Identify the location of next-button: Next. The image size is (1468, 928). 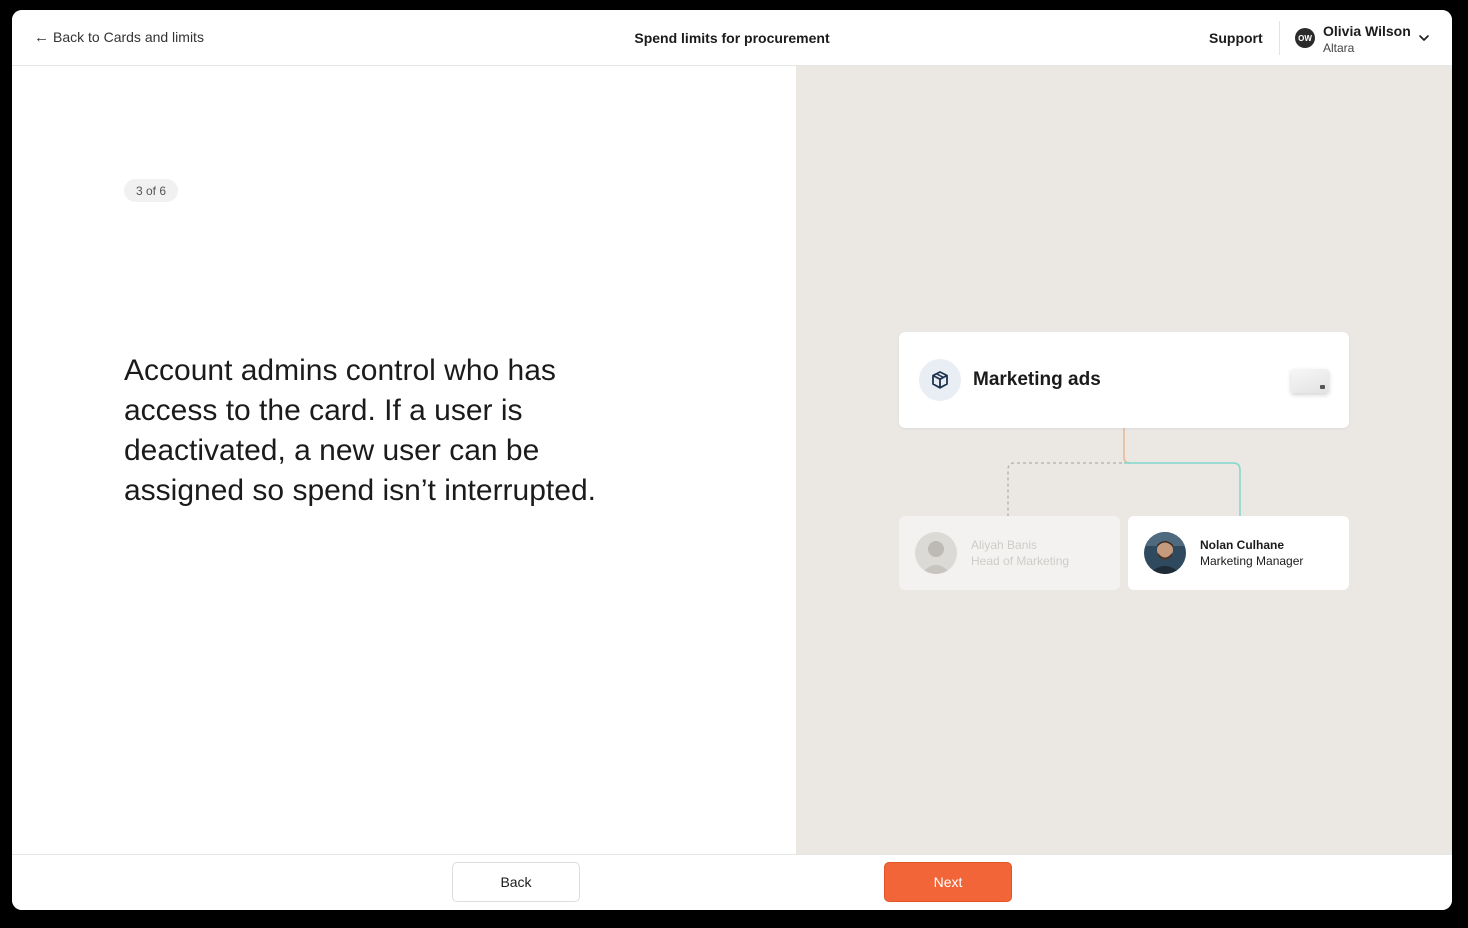
(948, 882).